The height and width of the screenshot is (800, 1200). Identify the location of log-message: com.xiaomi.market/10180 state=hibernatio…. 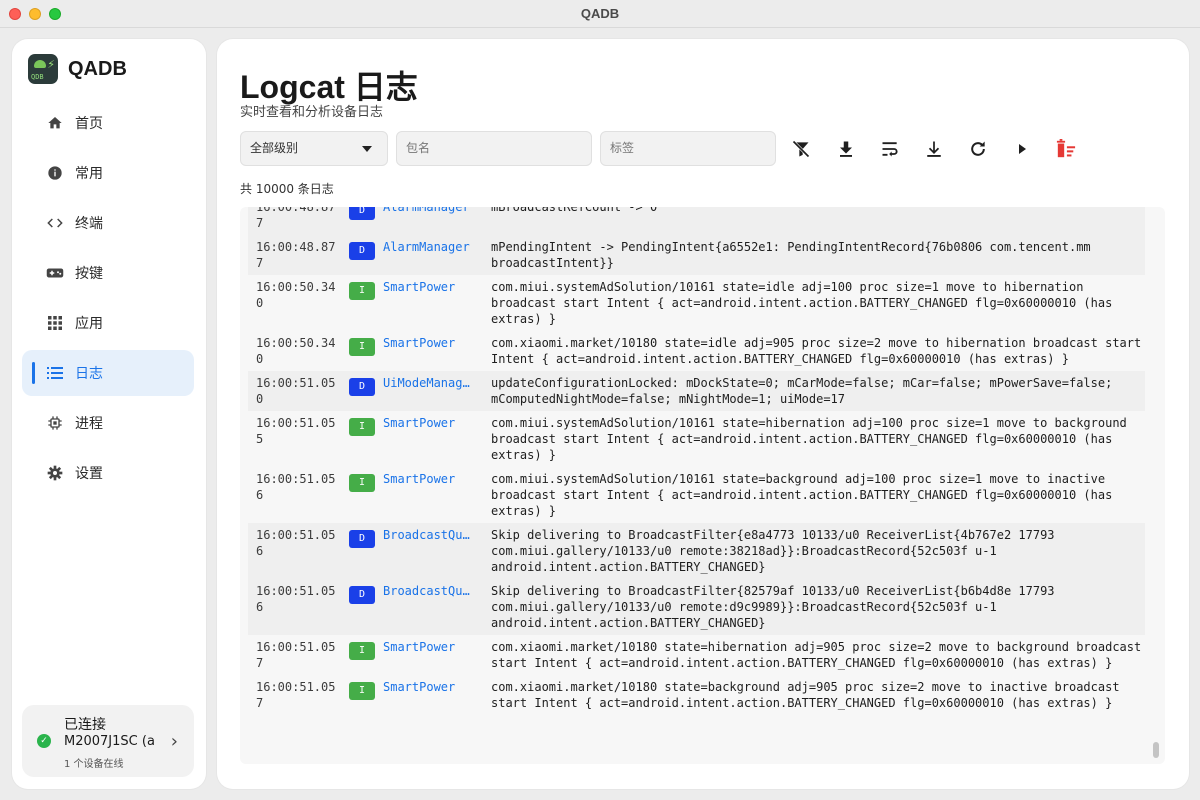
(816, 655).